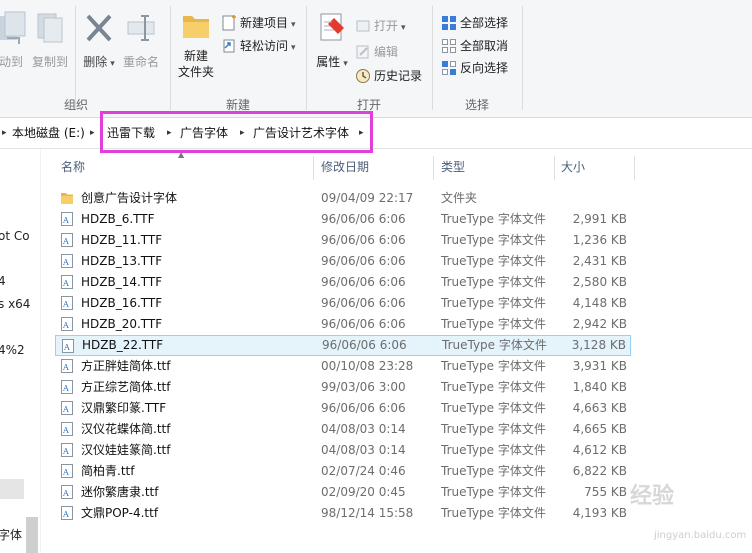  I want to click on history-button: 历史记录, so click(388, 76).